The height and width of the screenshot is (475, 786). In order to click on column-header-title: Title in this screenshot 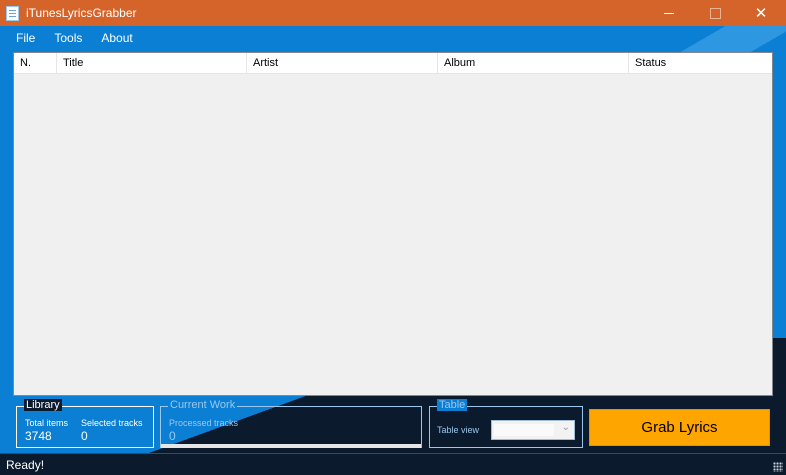, I will do `click(152, 63)`.